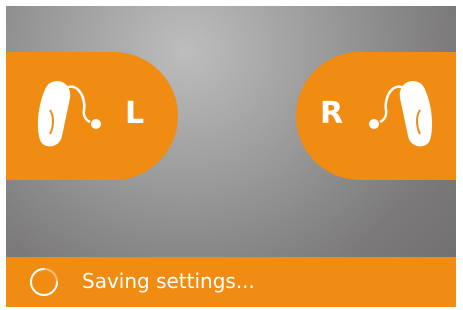  Describe the element at coordinates (44, 282) in the screenshot. I see `spinner-icon` at that location.